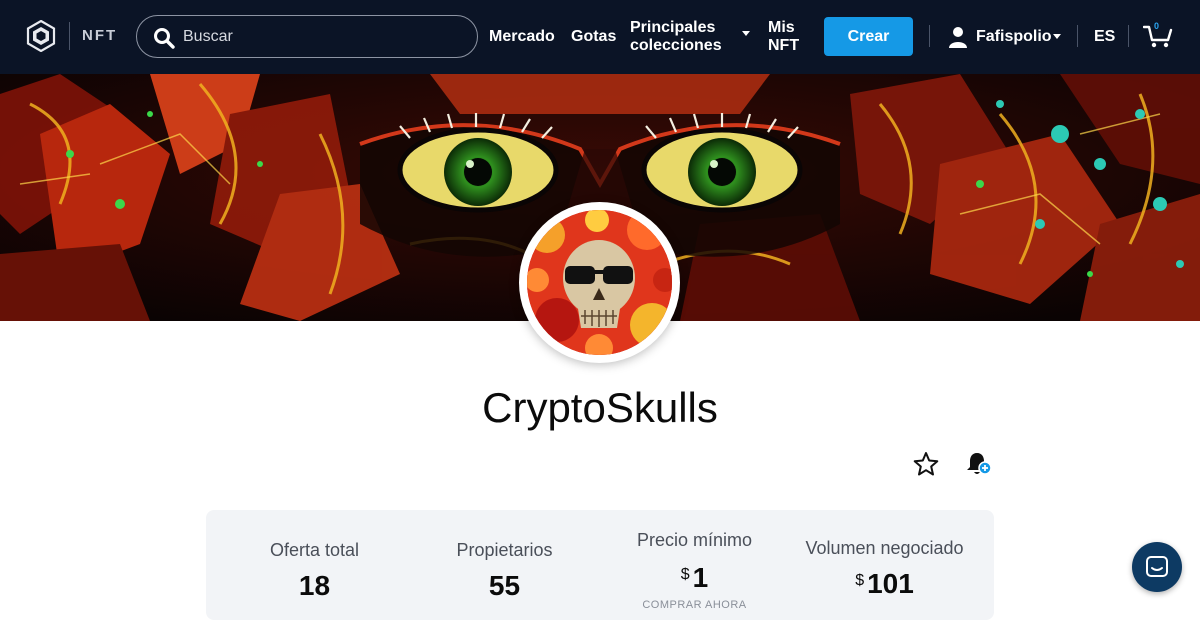 This screenshot has width=1200, height=620. I want to click on stat-value: 1, so click(700, 577).